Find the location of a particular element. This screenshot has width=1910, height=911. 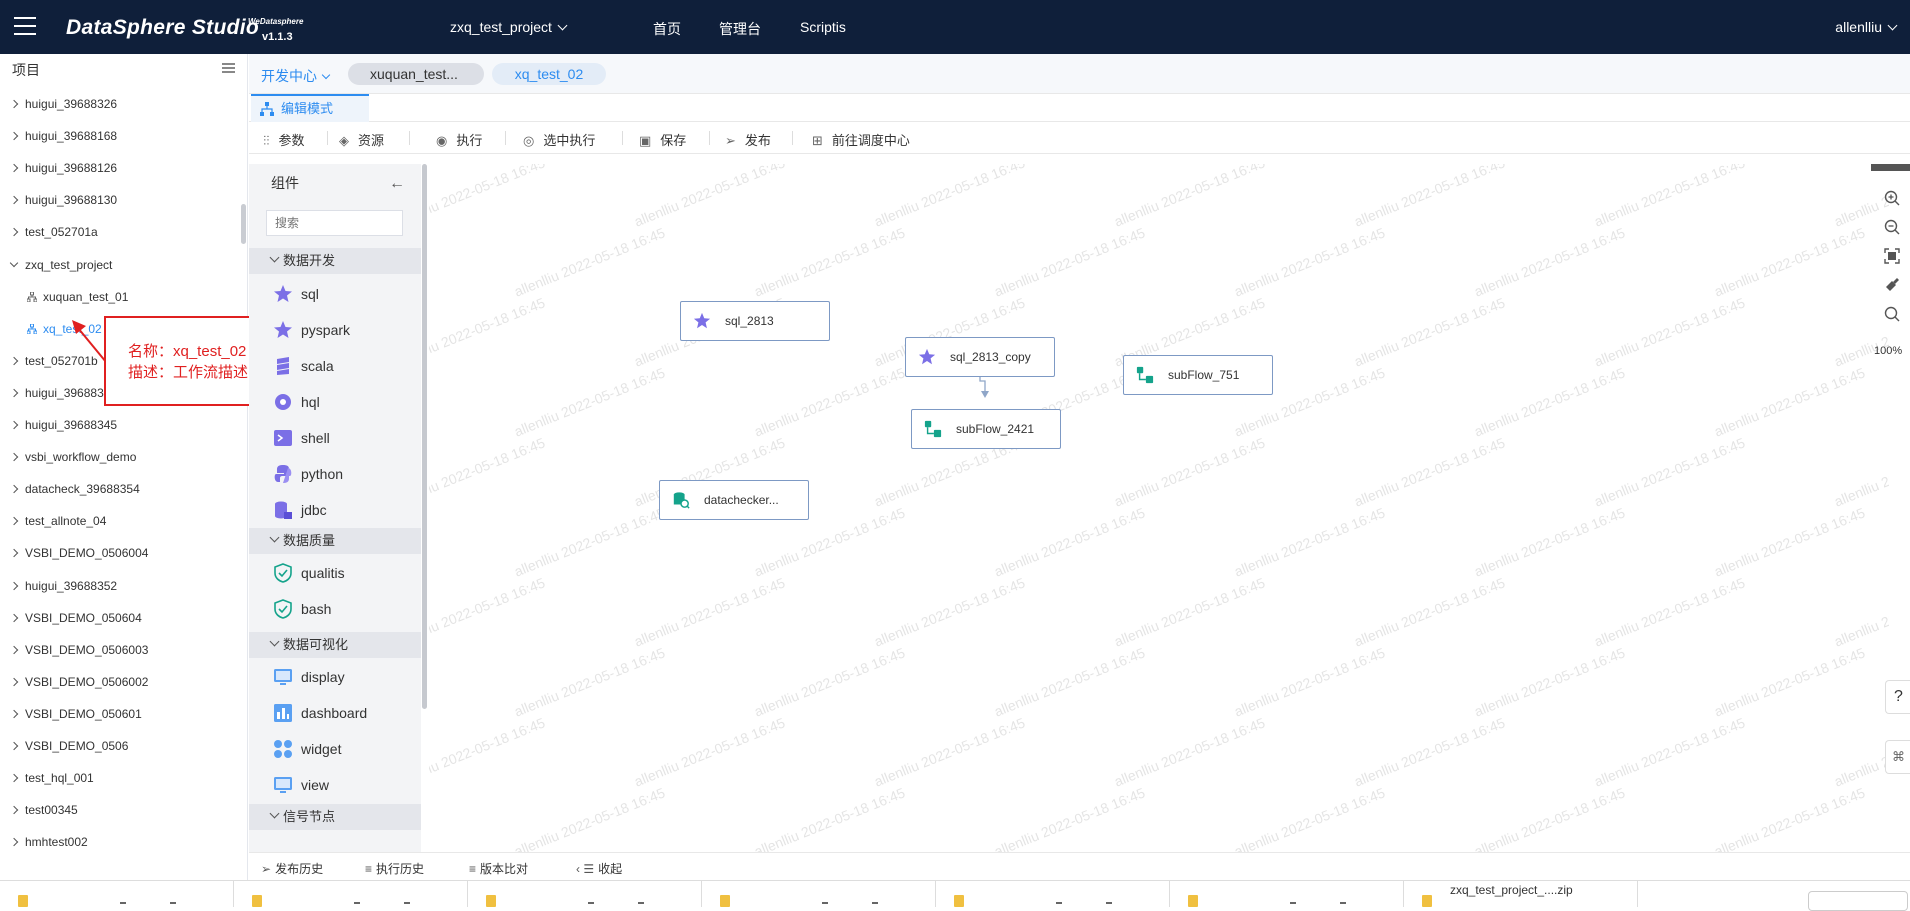

execute-selected-button: ◎ 选中执行 is located at coordinates (559, 139).